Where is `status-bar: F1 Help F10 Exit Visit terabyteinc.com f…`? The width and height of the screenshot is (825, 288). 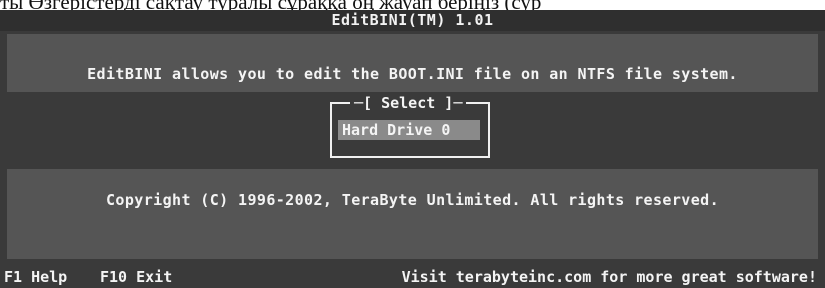 status-bar: F1 Help F10 Exit Visit terabyteinc.com f… is located at coordinates (412, 277).